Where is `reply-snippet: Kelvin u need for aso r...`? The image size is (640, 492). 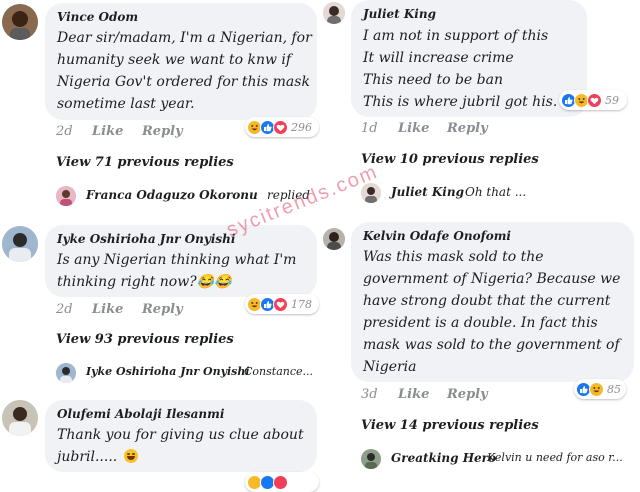
reply-snippet: Kelvin u need for aso r... is located at coordinates (555, 457).